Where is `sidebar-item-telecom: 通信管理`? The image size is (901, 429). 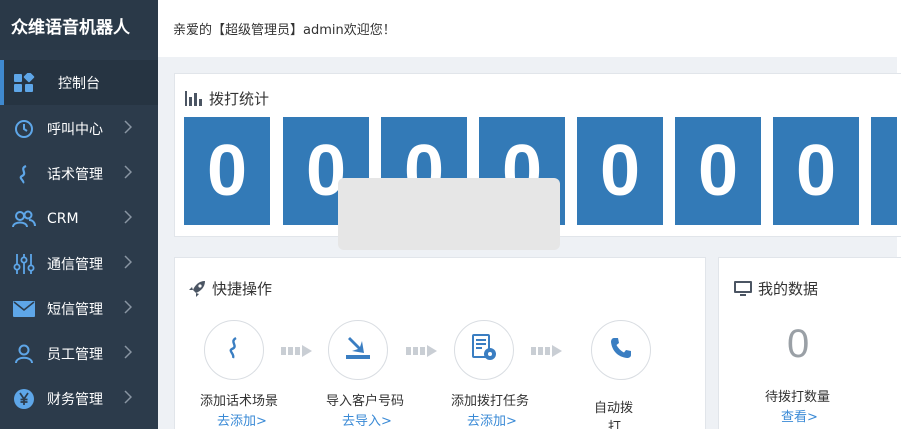
sidebar-item-telecom: 通信管理 is located at coordinates (79, 263).